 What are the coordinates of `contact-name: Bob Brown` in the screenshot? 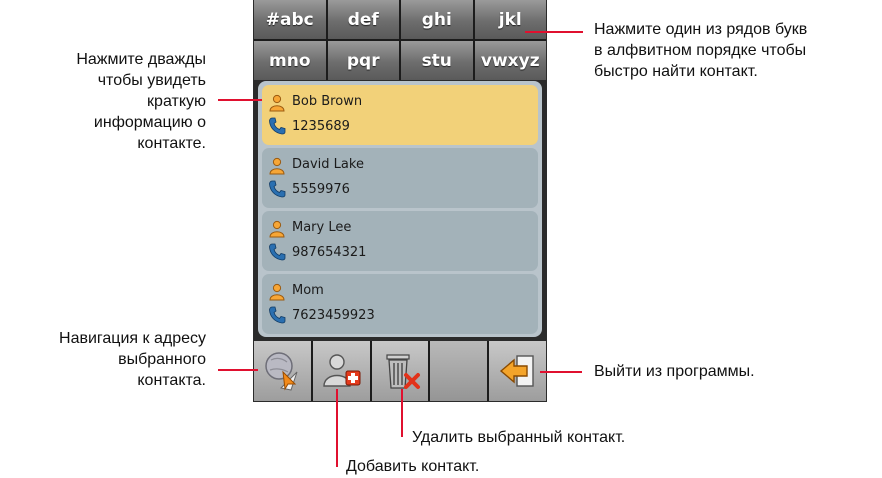 It's located at (327, 101).